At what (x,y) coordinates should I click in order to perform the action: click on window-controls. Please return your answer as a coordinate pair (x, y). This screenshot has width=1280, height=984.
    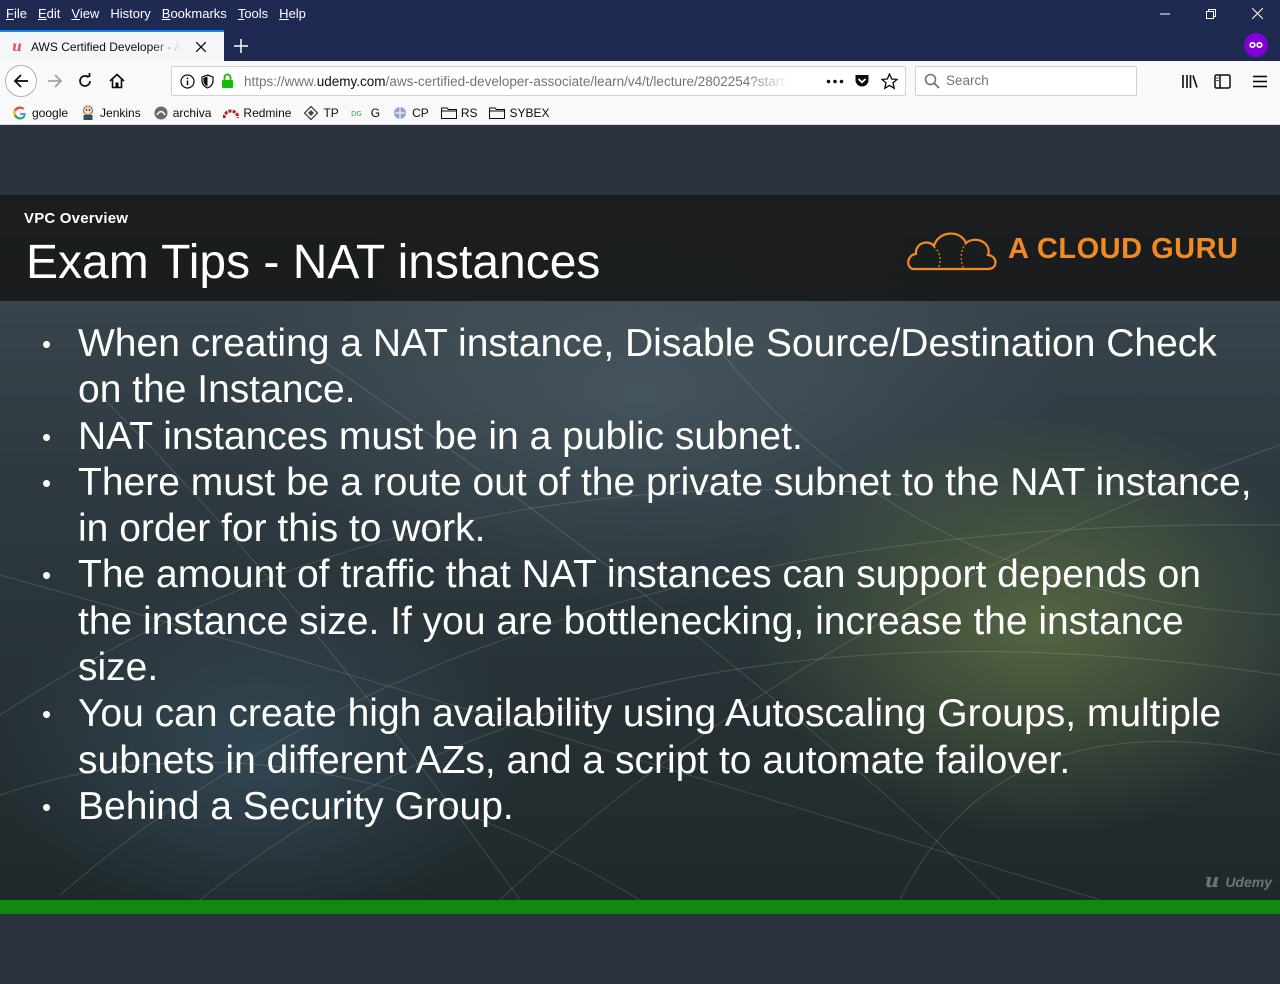
    Looking at the image, I should click on (1211, 13).